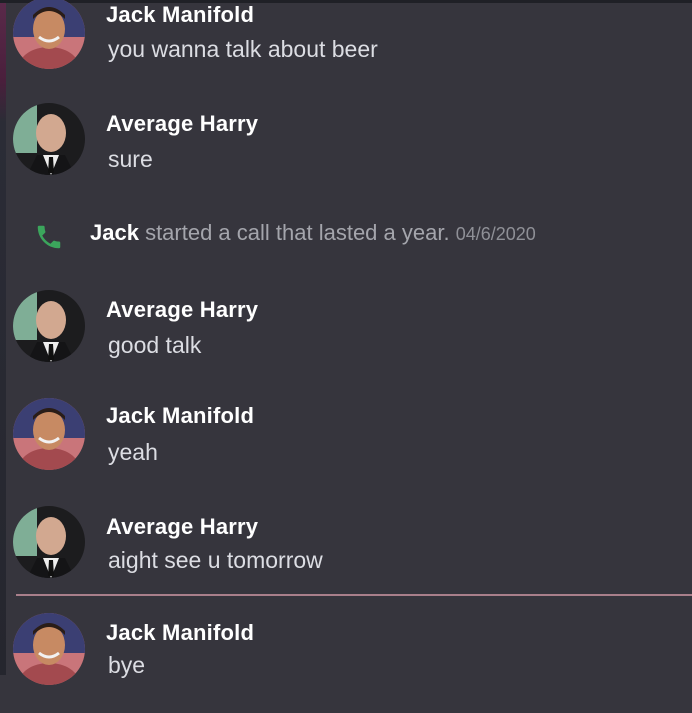 The height and width of the screenshot is (713, 692). Describe the element at coordinates (114, 232) in the screenshot. I see `caller-name: Jack` at that location.